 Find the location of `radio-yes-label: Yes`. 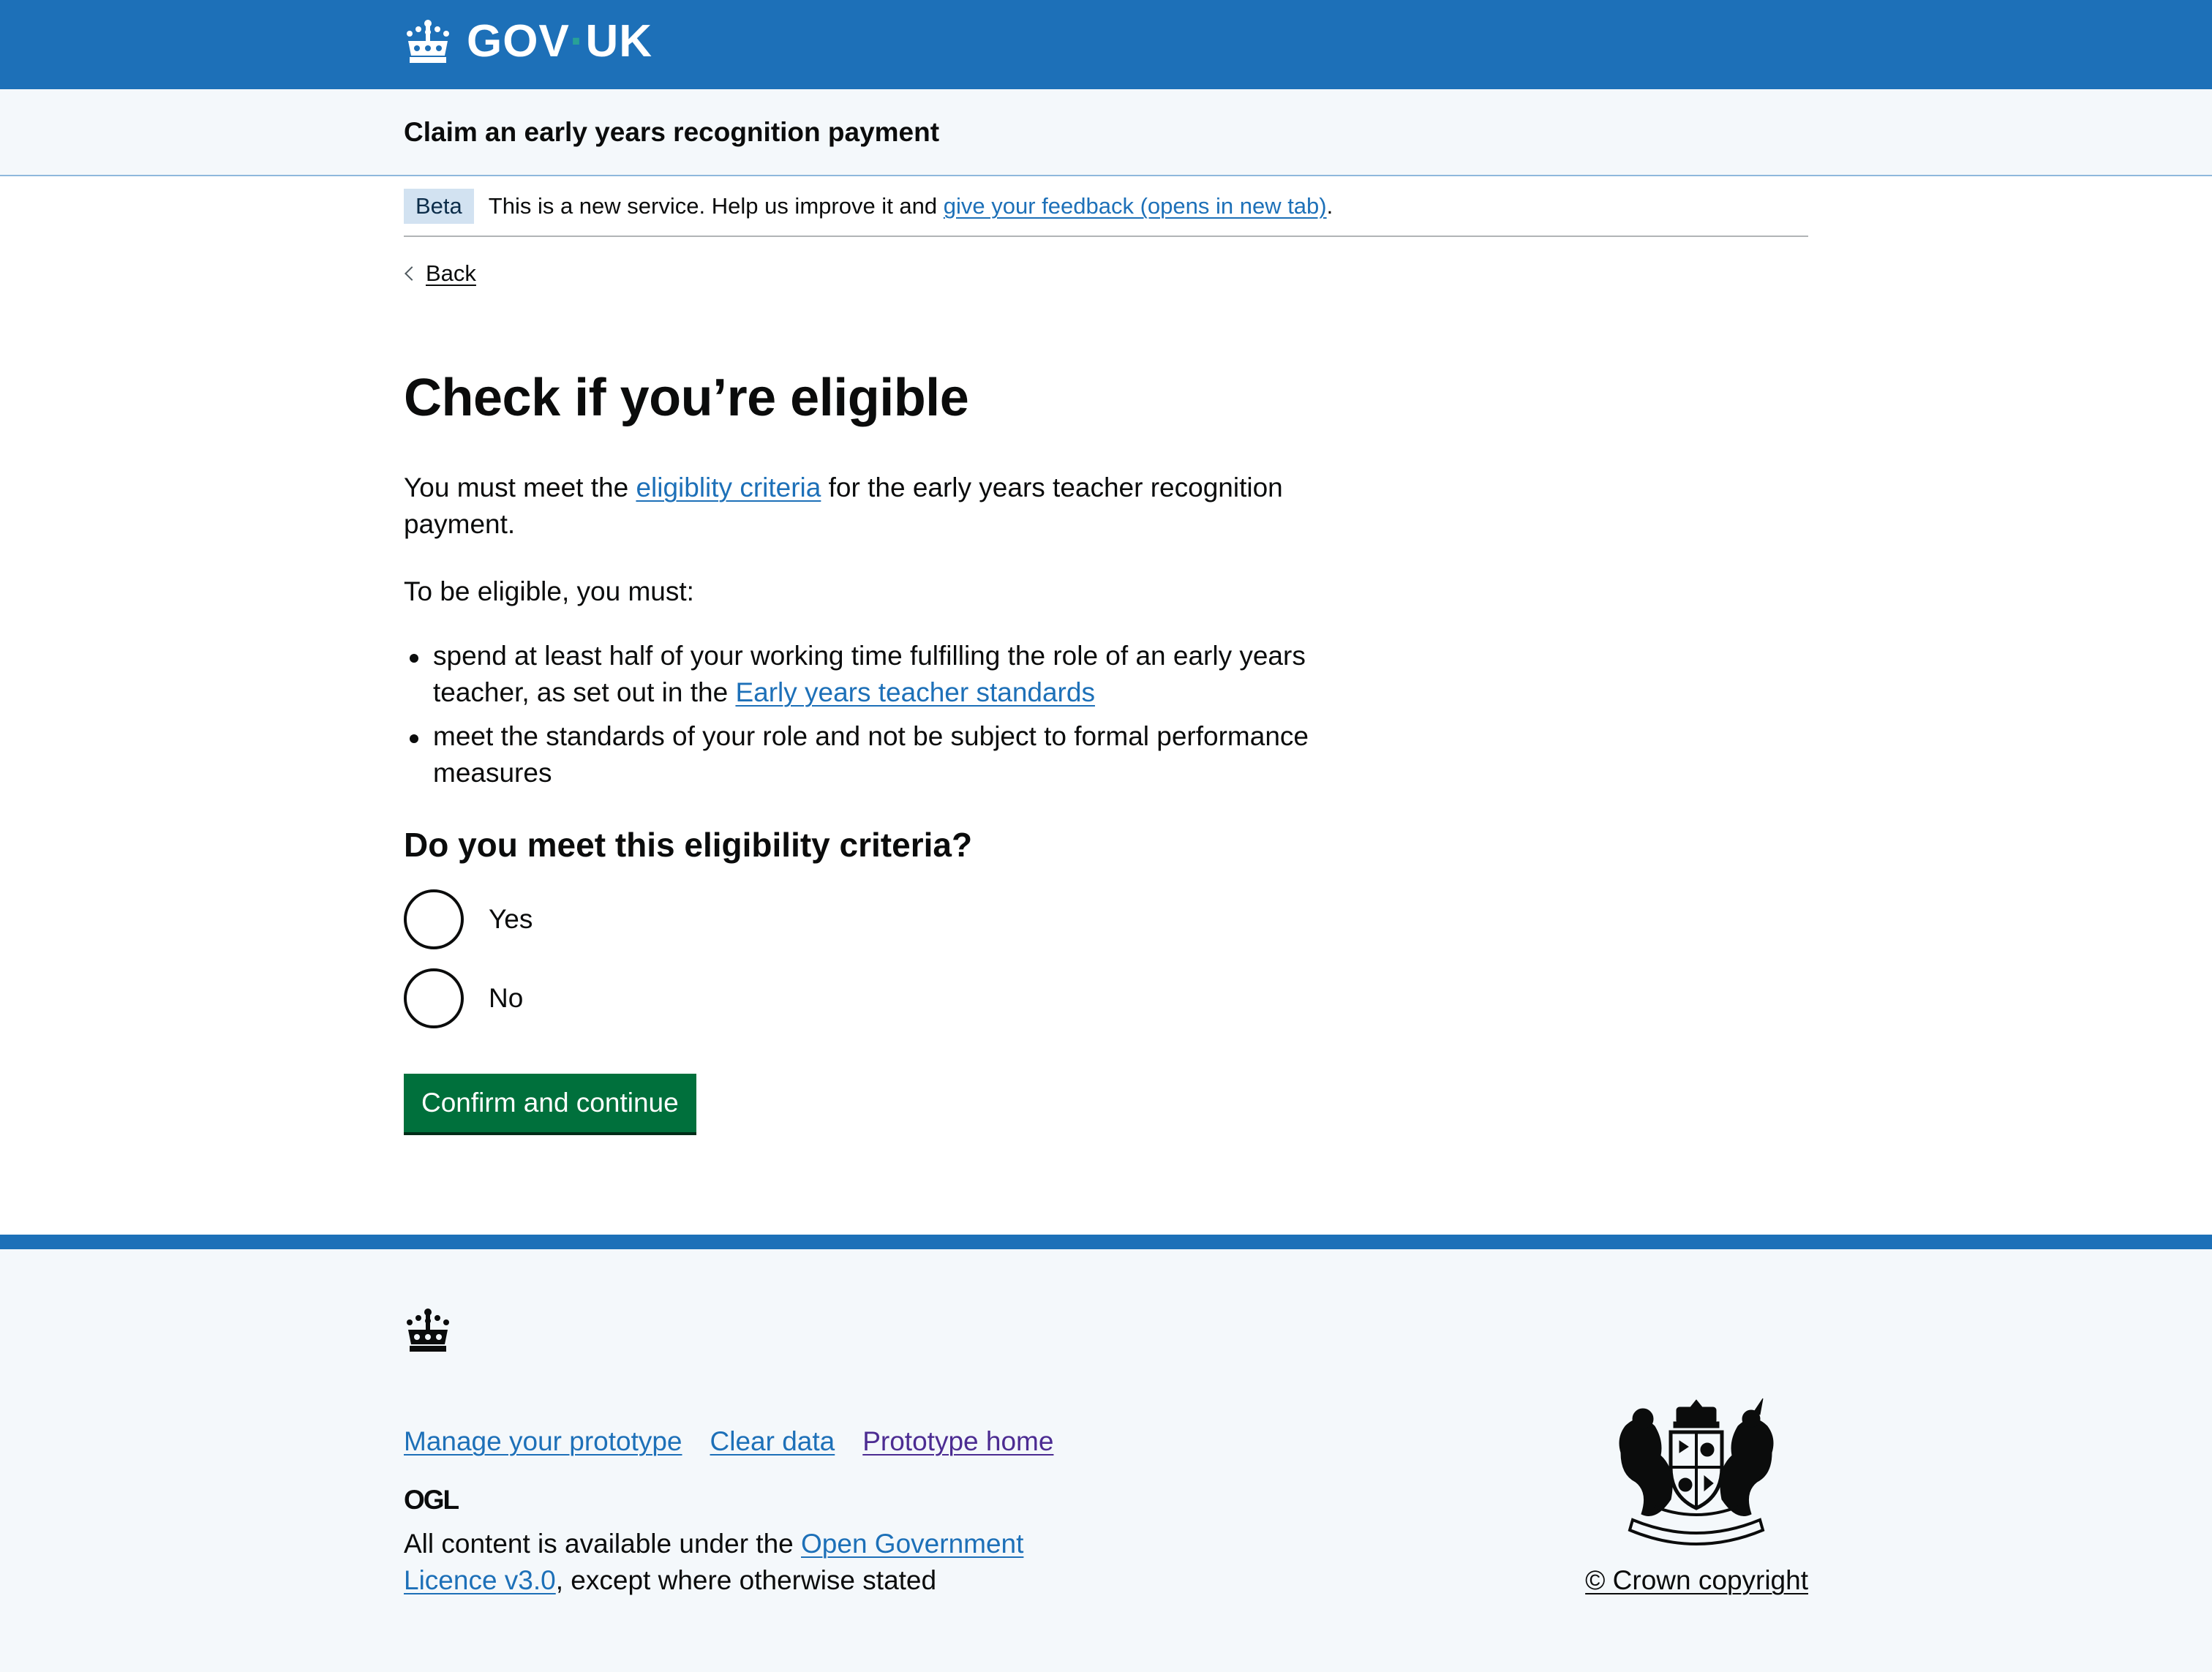

radio-yes-label: Yes is located at coordinates (511, 919).